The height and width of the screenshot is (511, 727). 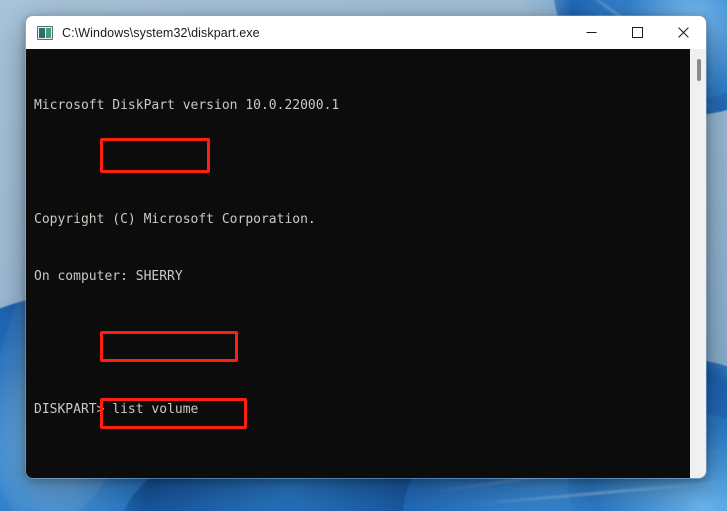 I want to click on console-line-computer: On computer: SHERRY, so click(x=108, y=276).